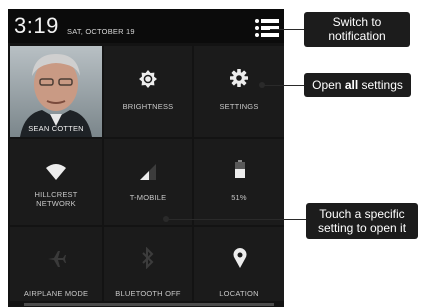 Image resolution: width=424 pixels, height=307 pixels. I want to click on tile-airplane-mode: AIRPLANE MODE, so click(56, 264).